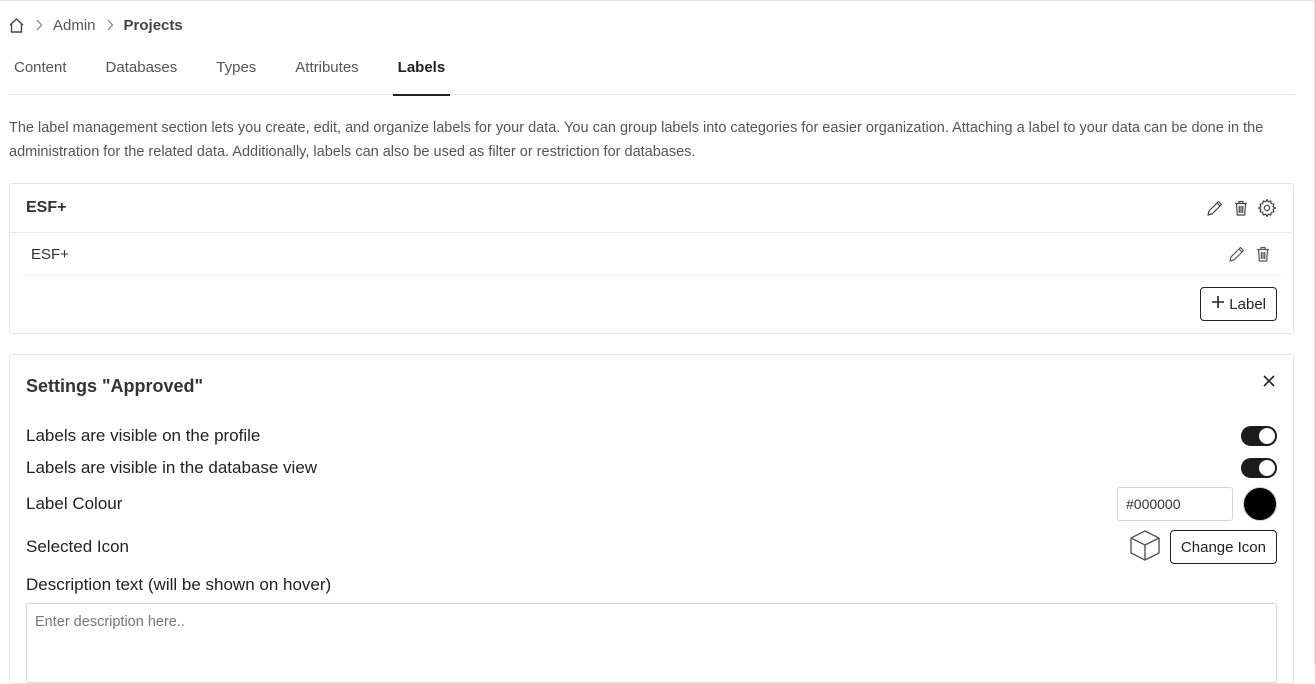 This screenshot has width=1315, height=684. What do you see at coordinates (1218, 304) in the screenshot?
I see `plus-icon` at bounding box center [1218, 304].